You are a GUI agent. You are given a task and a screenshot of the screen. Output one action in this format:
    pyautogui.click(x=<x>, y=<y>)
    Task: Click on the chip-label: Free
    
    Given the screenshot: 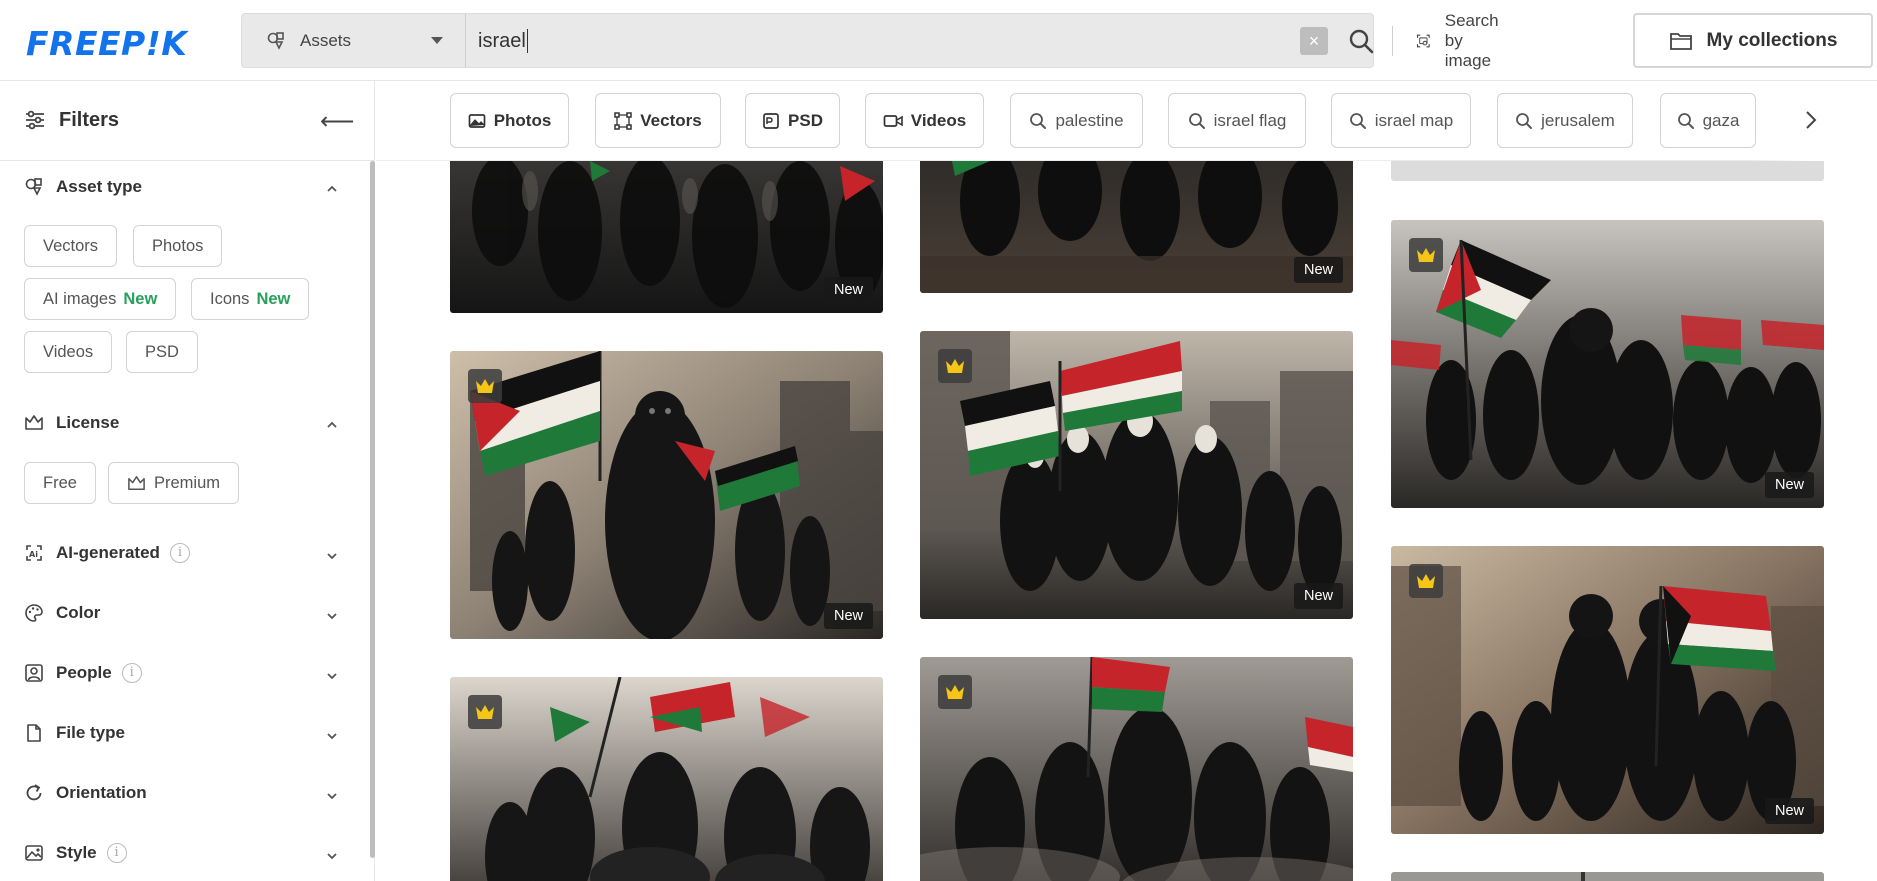 What is the action you would take?
    pyautogui.click(x=60, y=482)
    